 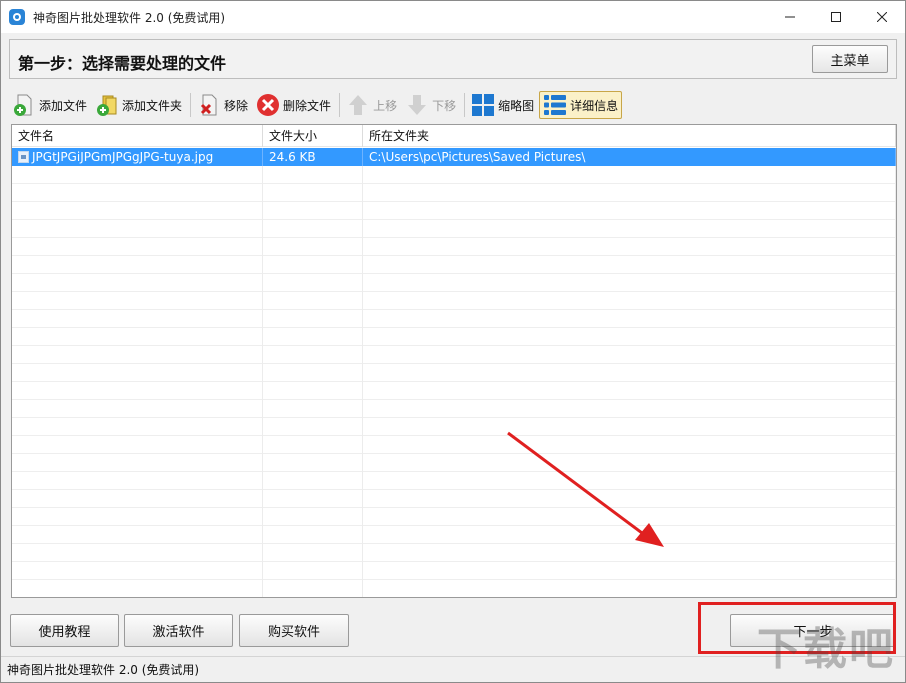 I want to click on minimize-button, so click(x=790, y=17).